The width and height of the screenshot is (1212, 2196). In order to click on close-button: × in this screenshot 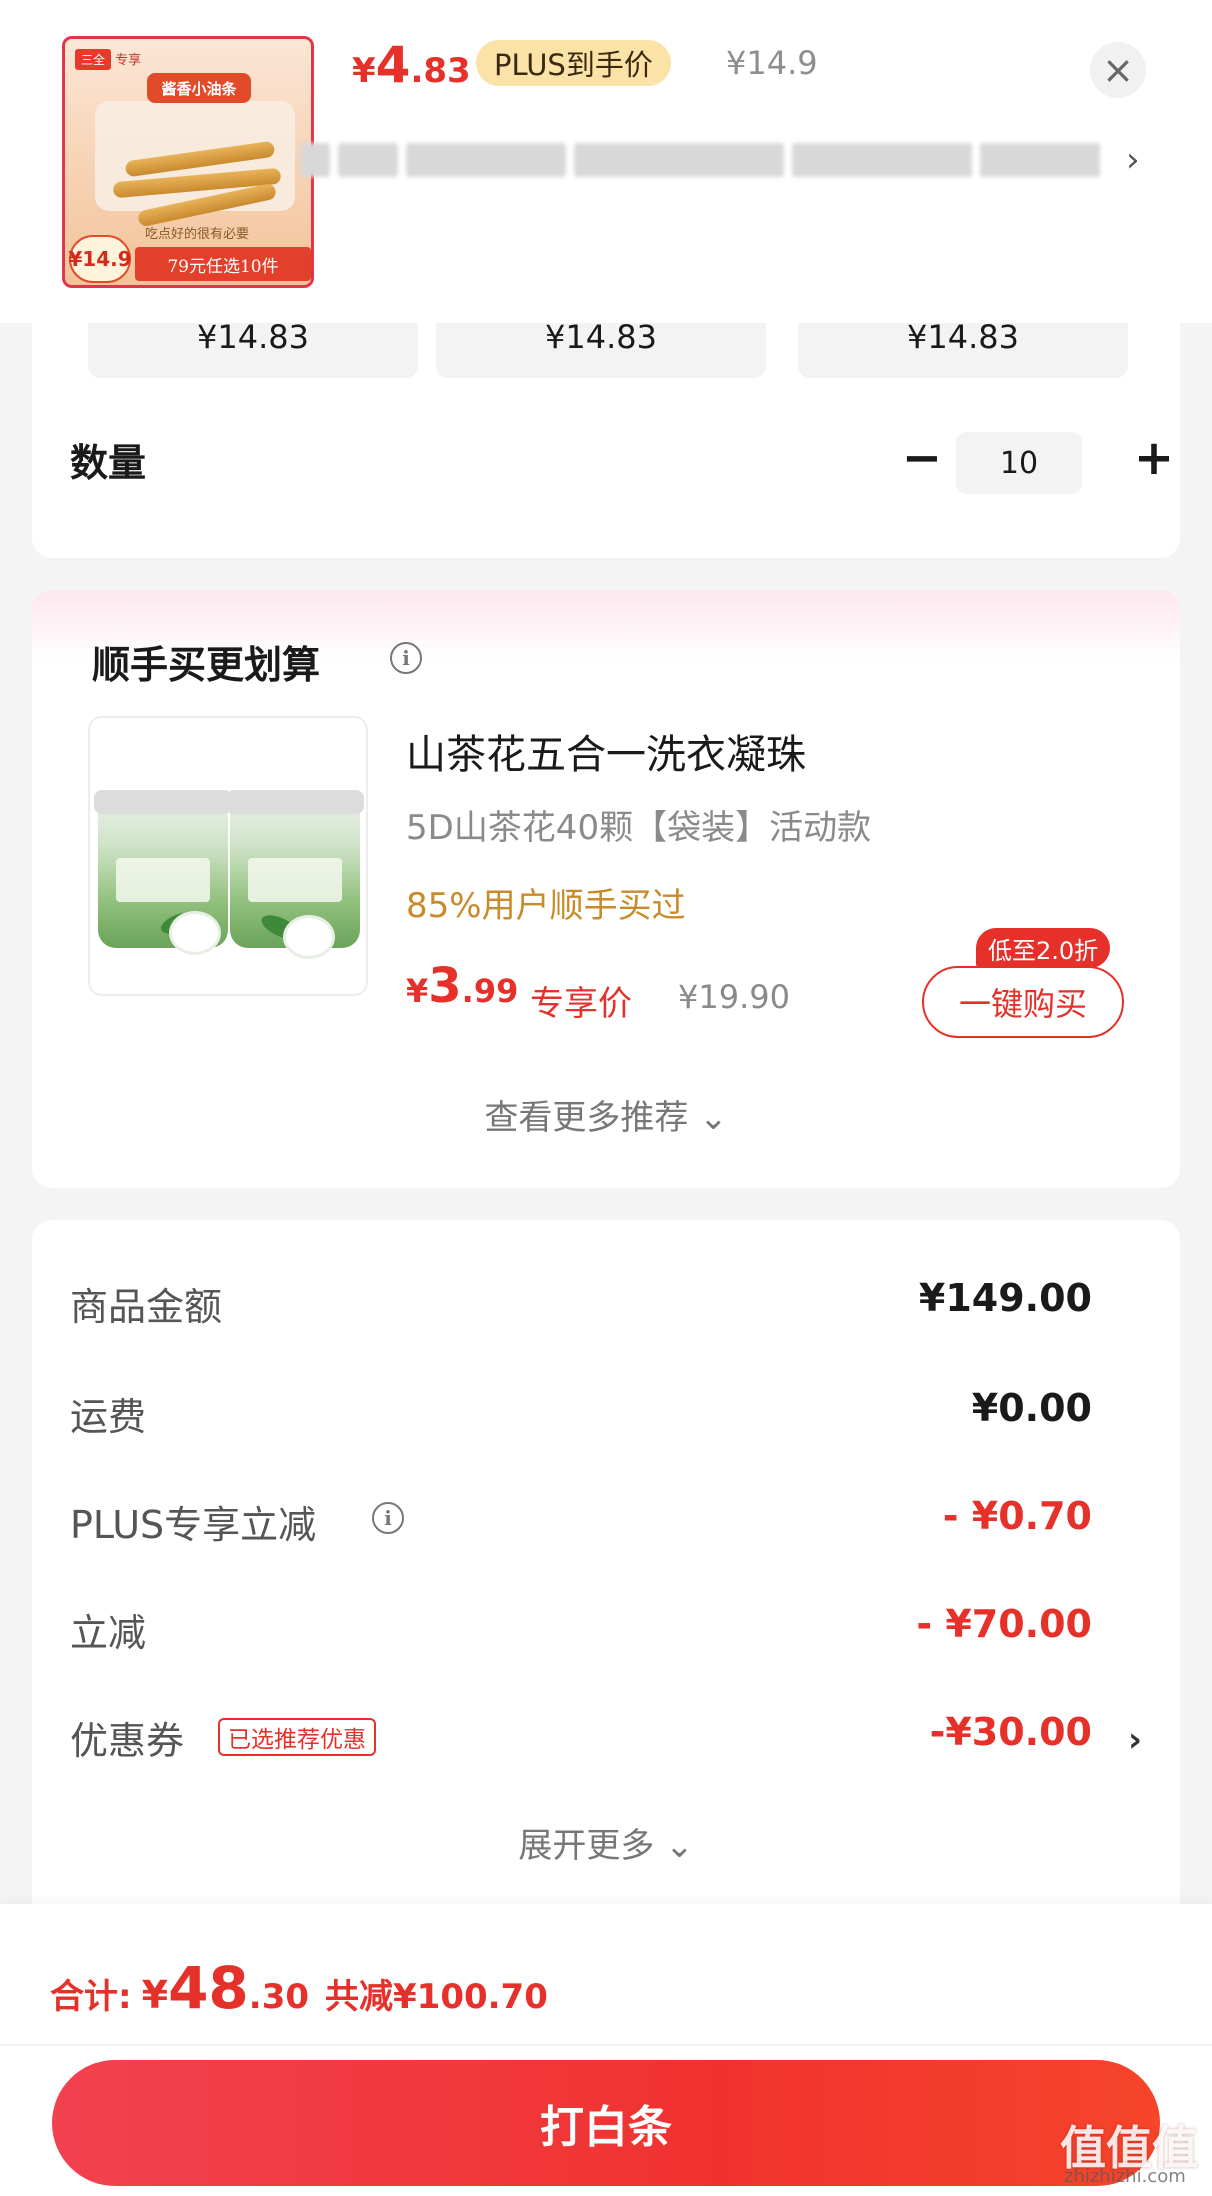, I will do `click(1118, 70)`.